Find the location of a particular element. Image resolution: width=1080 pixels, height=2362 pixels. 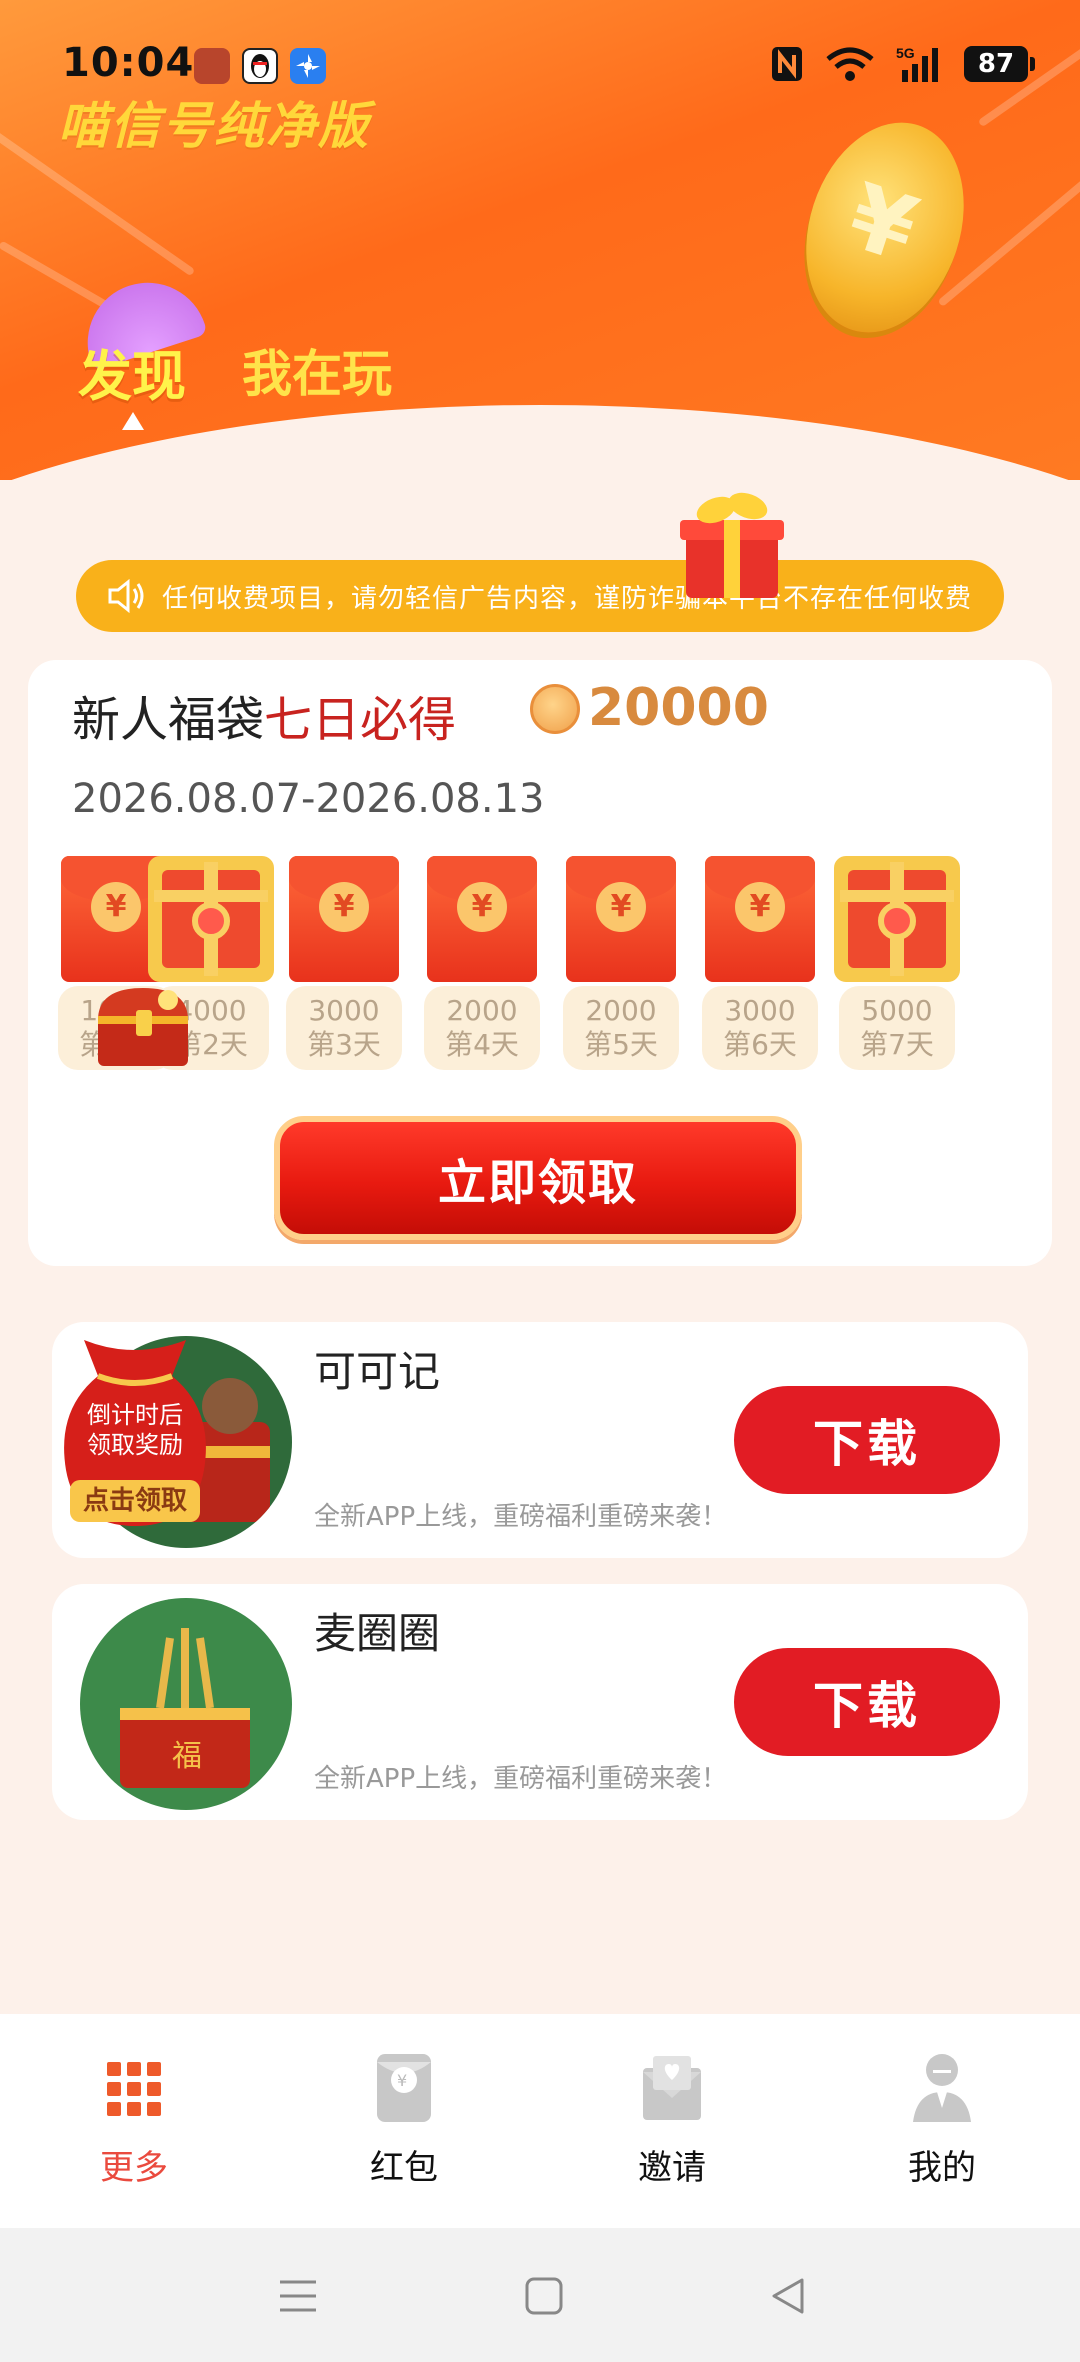

nav-item-red-envelope: ¥ 红包 is located at coordinates (404, 2119).